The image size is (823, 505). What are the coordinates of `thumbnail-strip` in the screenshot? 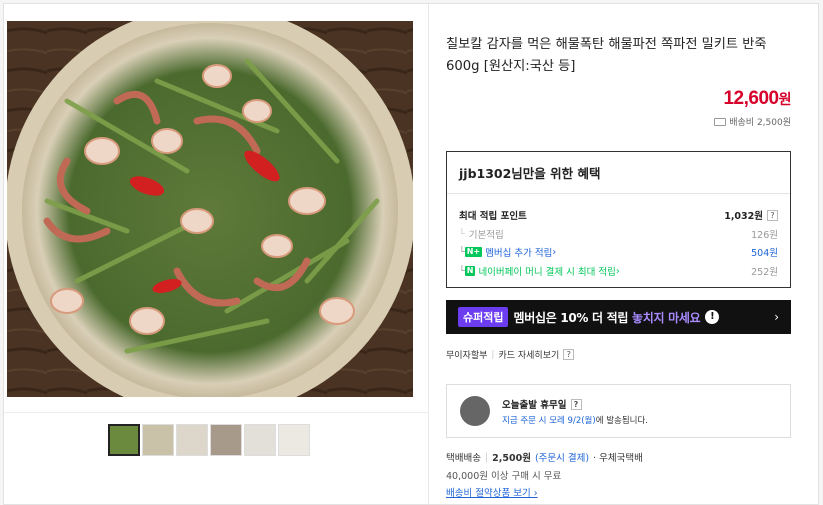 It's located at (209, 440).